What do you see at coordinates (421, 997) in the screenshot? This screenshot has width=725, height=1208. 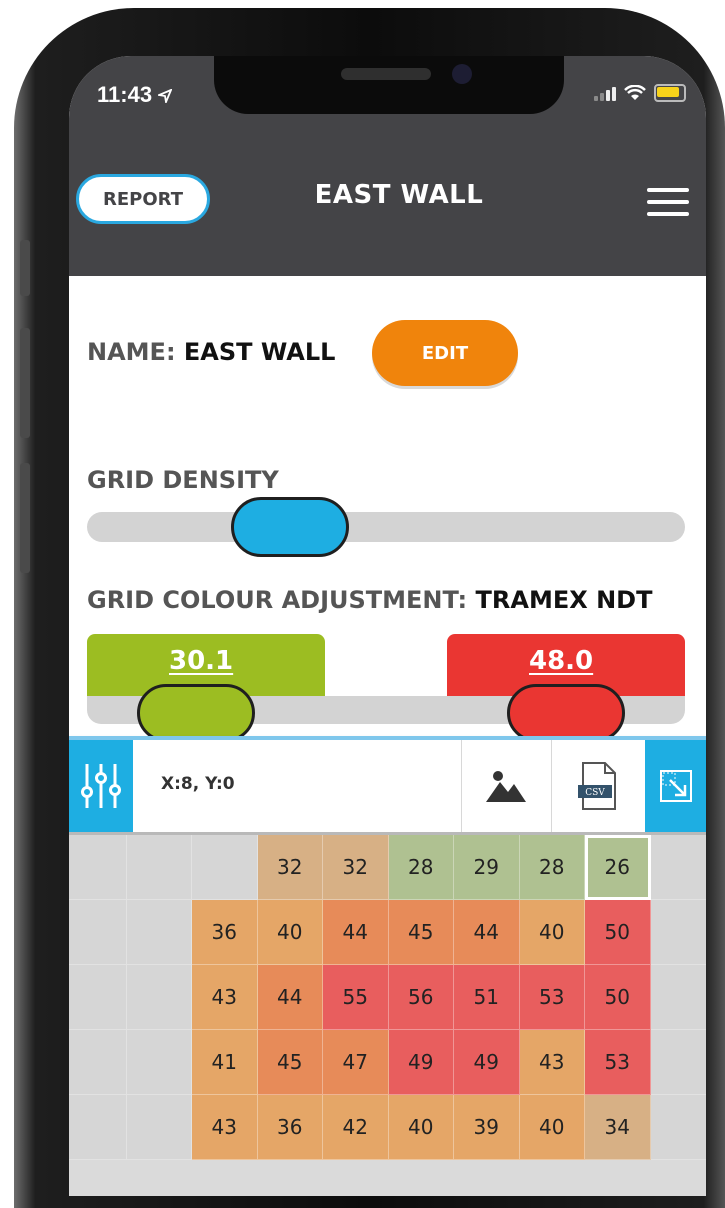 I see `grid-cell: 56` at bounding box center [421, 997].